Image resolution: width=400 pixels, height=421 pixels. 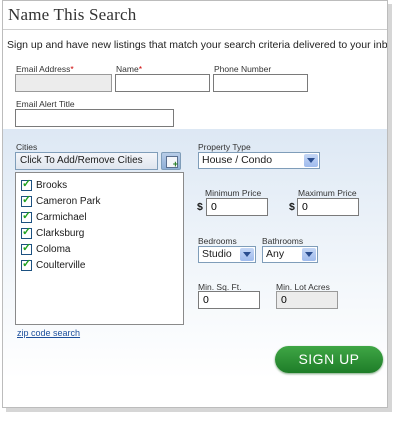 What do you see at coordinates (292, 207) in the screenshot?
I see `max-price-currency: $` at bounding box center [292, 207].